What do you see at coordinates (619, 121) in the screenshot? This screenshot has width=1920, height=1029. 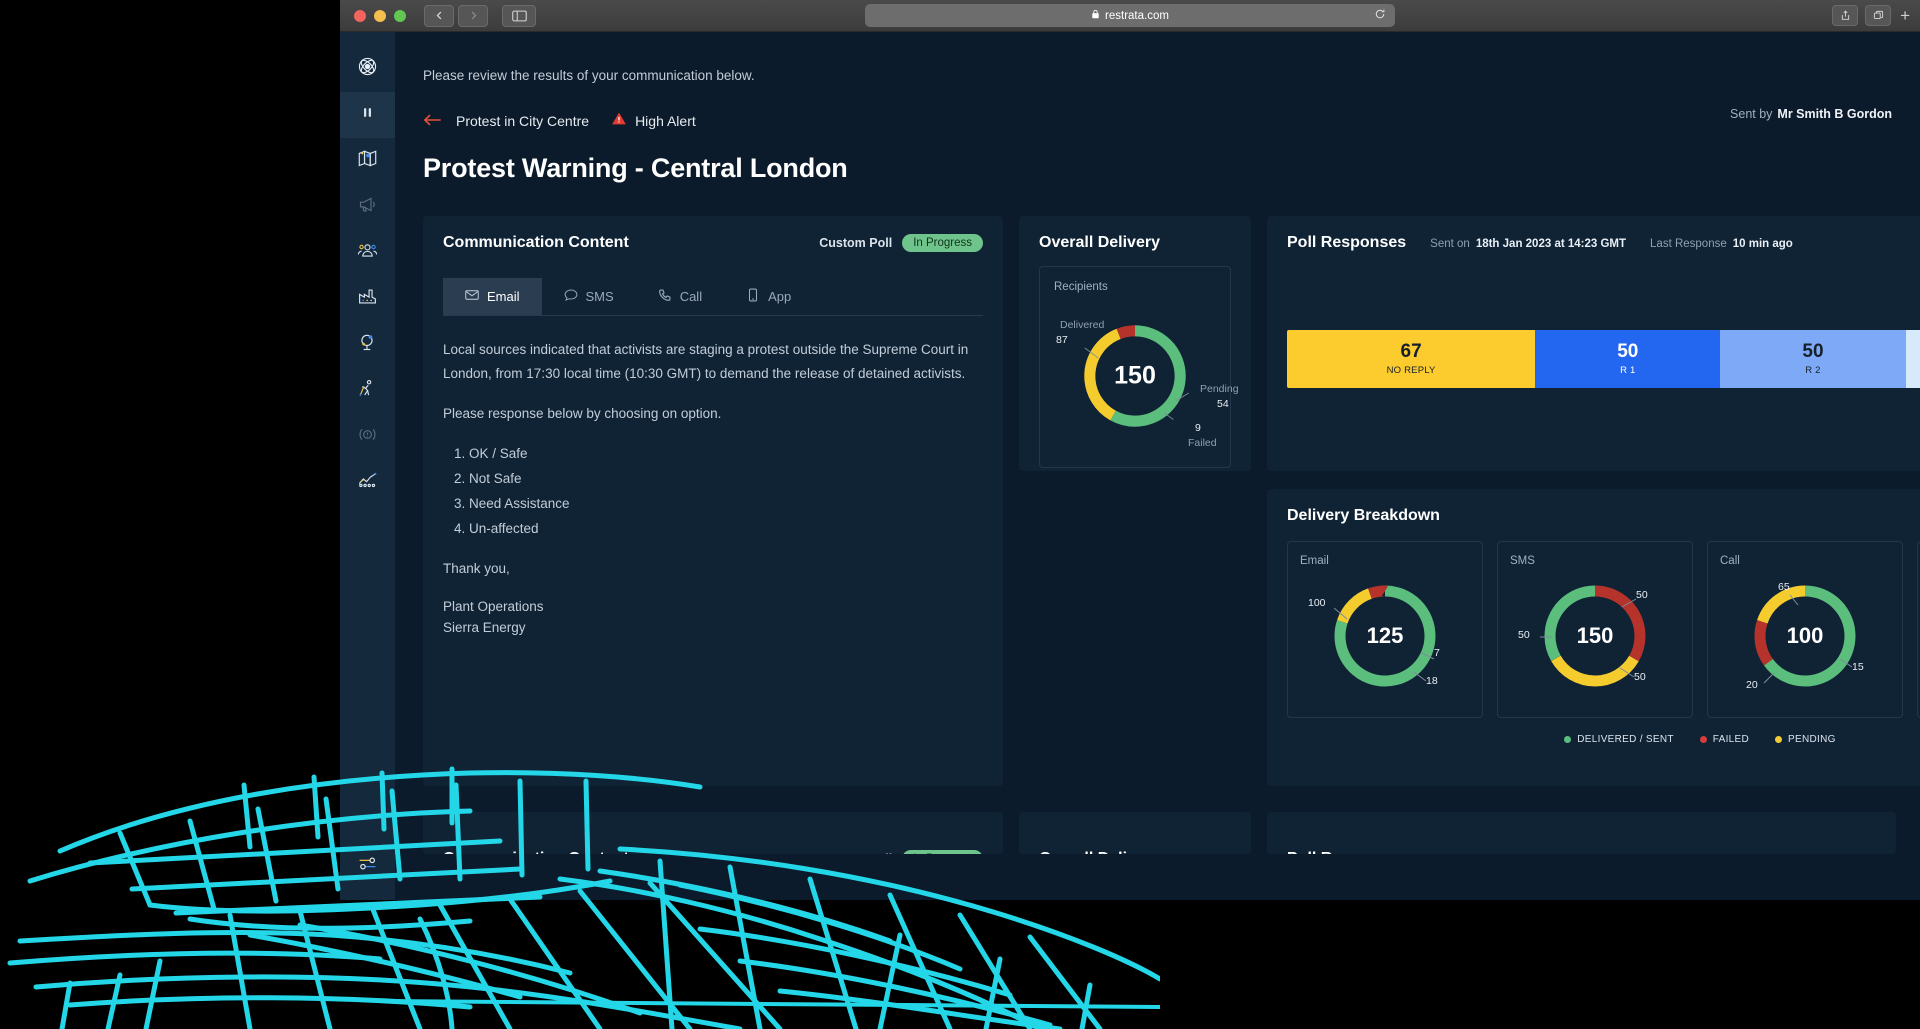 I see `alert-triangle-icon` at bounding box center [619, 121].